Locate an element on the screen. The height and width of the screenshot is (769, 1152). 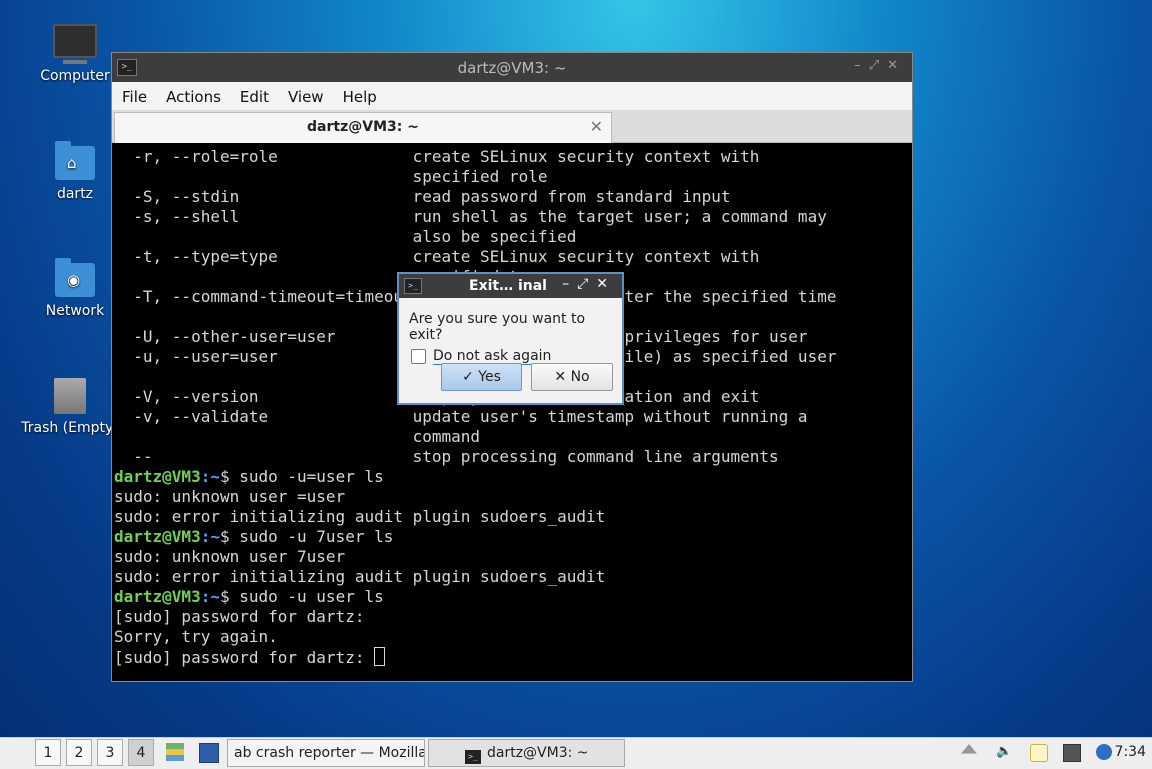
desktop-icon-label: dartz is located at coordinates (75, 194).